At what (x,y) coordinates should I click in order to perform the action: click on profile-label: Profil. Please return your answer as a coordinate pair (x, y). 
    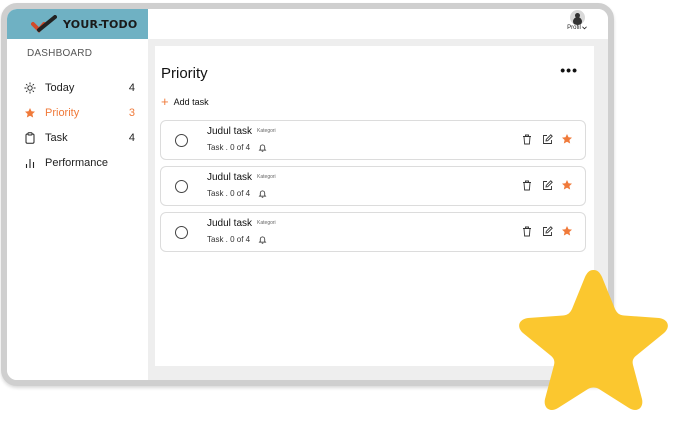
    Looking at the image, I should click on (574, 28).